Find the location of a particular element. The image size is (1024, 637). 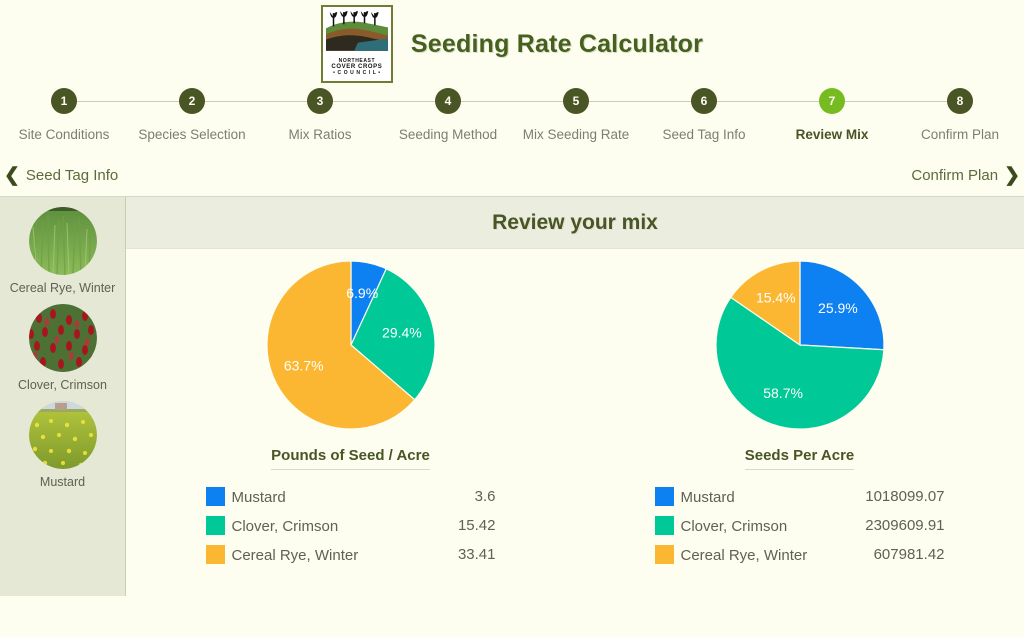

step-number-badge: 3 is located at coordinates (320, 101).